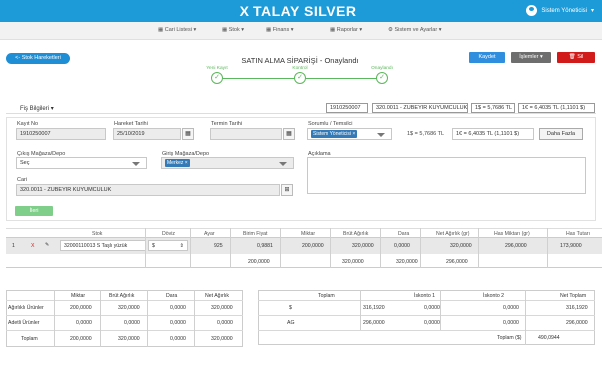  I want to click on sum-header-miktar: Miktar, so click(78, 296).